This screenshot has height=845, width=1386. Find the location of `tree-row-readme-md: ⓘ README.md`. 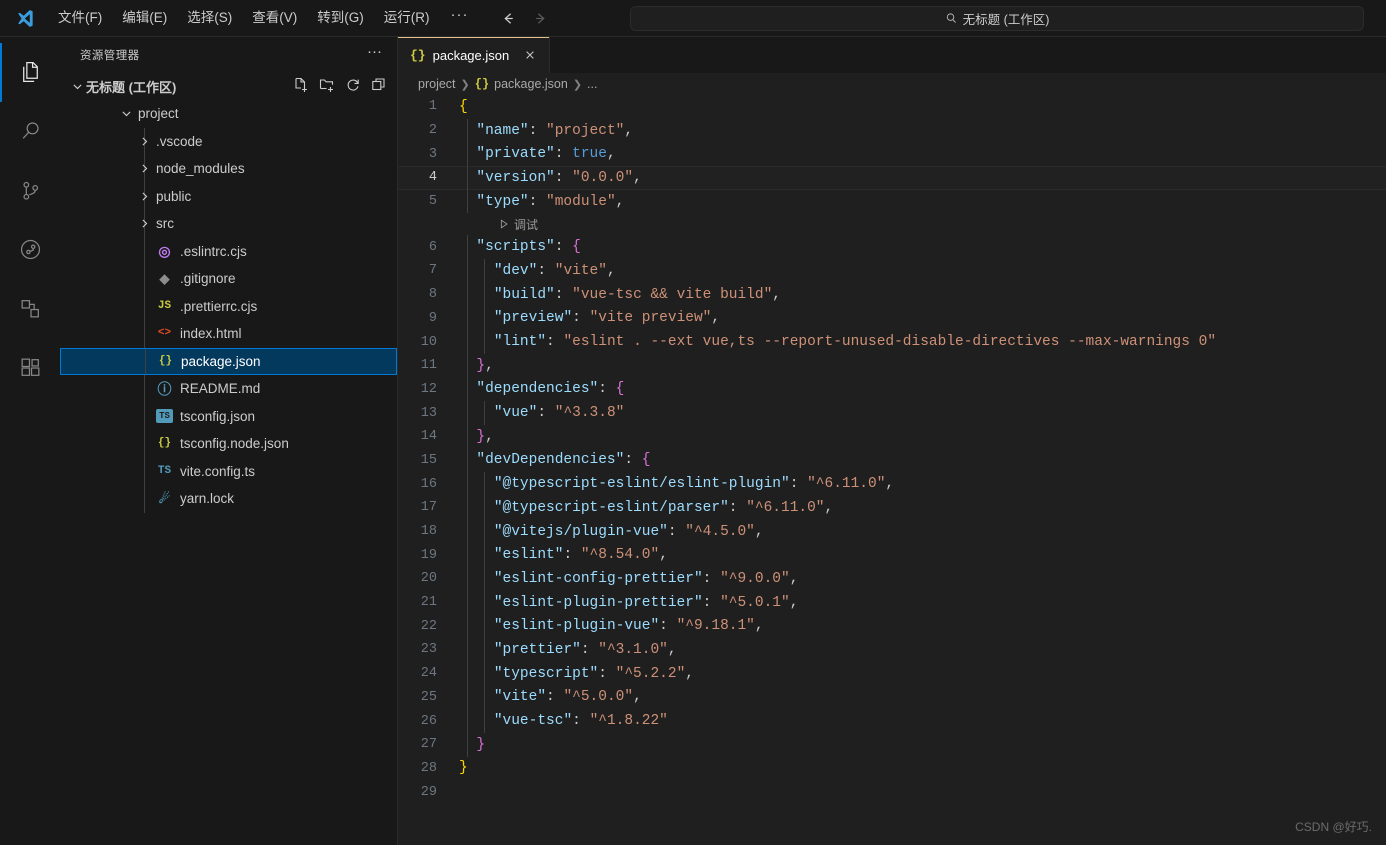

tree-row-readme-md: ⓘ README.md is located at coordinates (228, 389).